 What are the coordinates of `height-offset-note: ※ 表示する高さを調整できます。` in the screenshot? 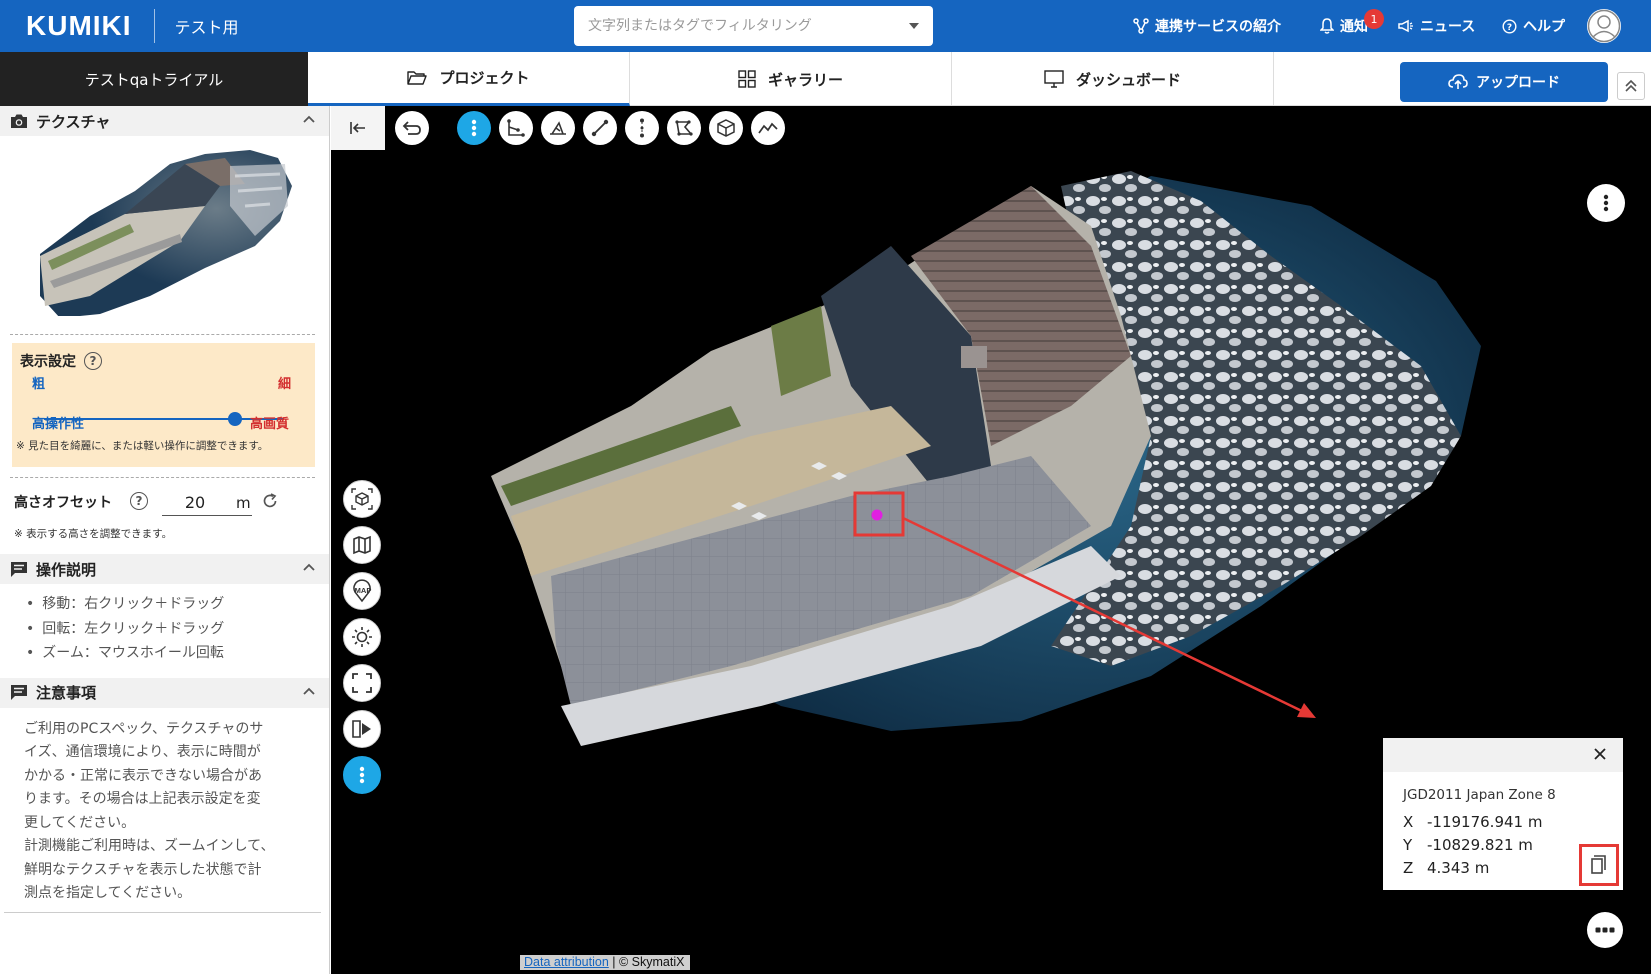 It's located at (93, 534).